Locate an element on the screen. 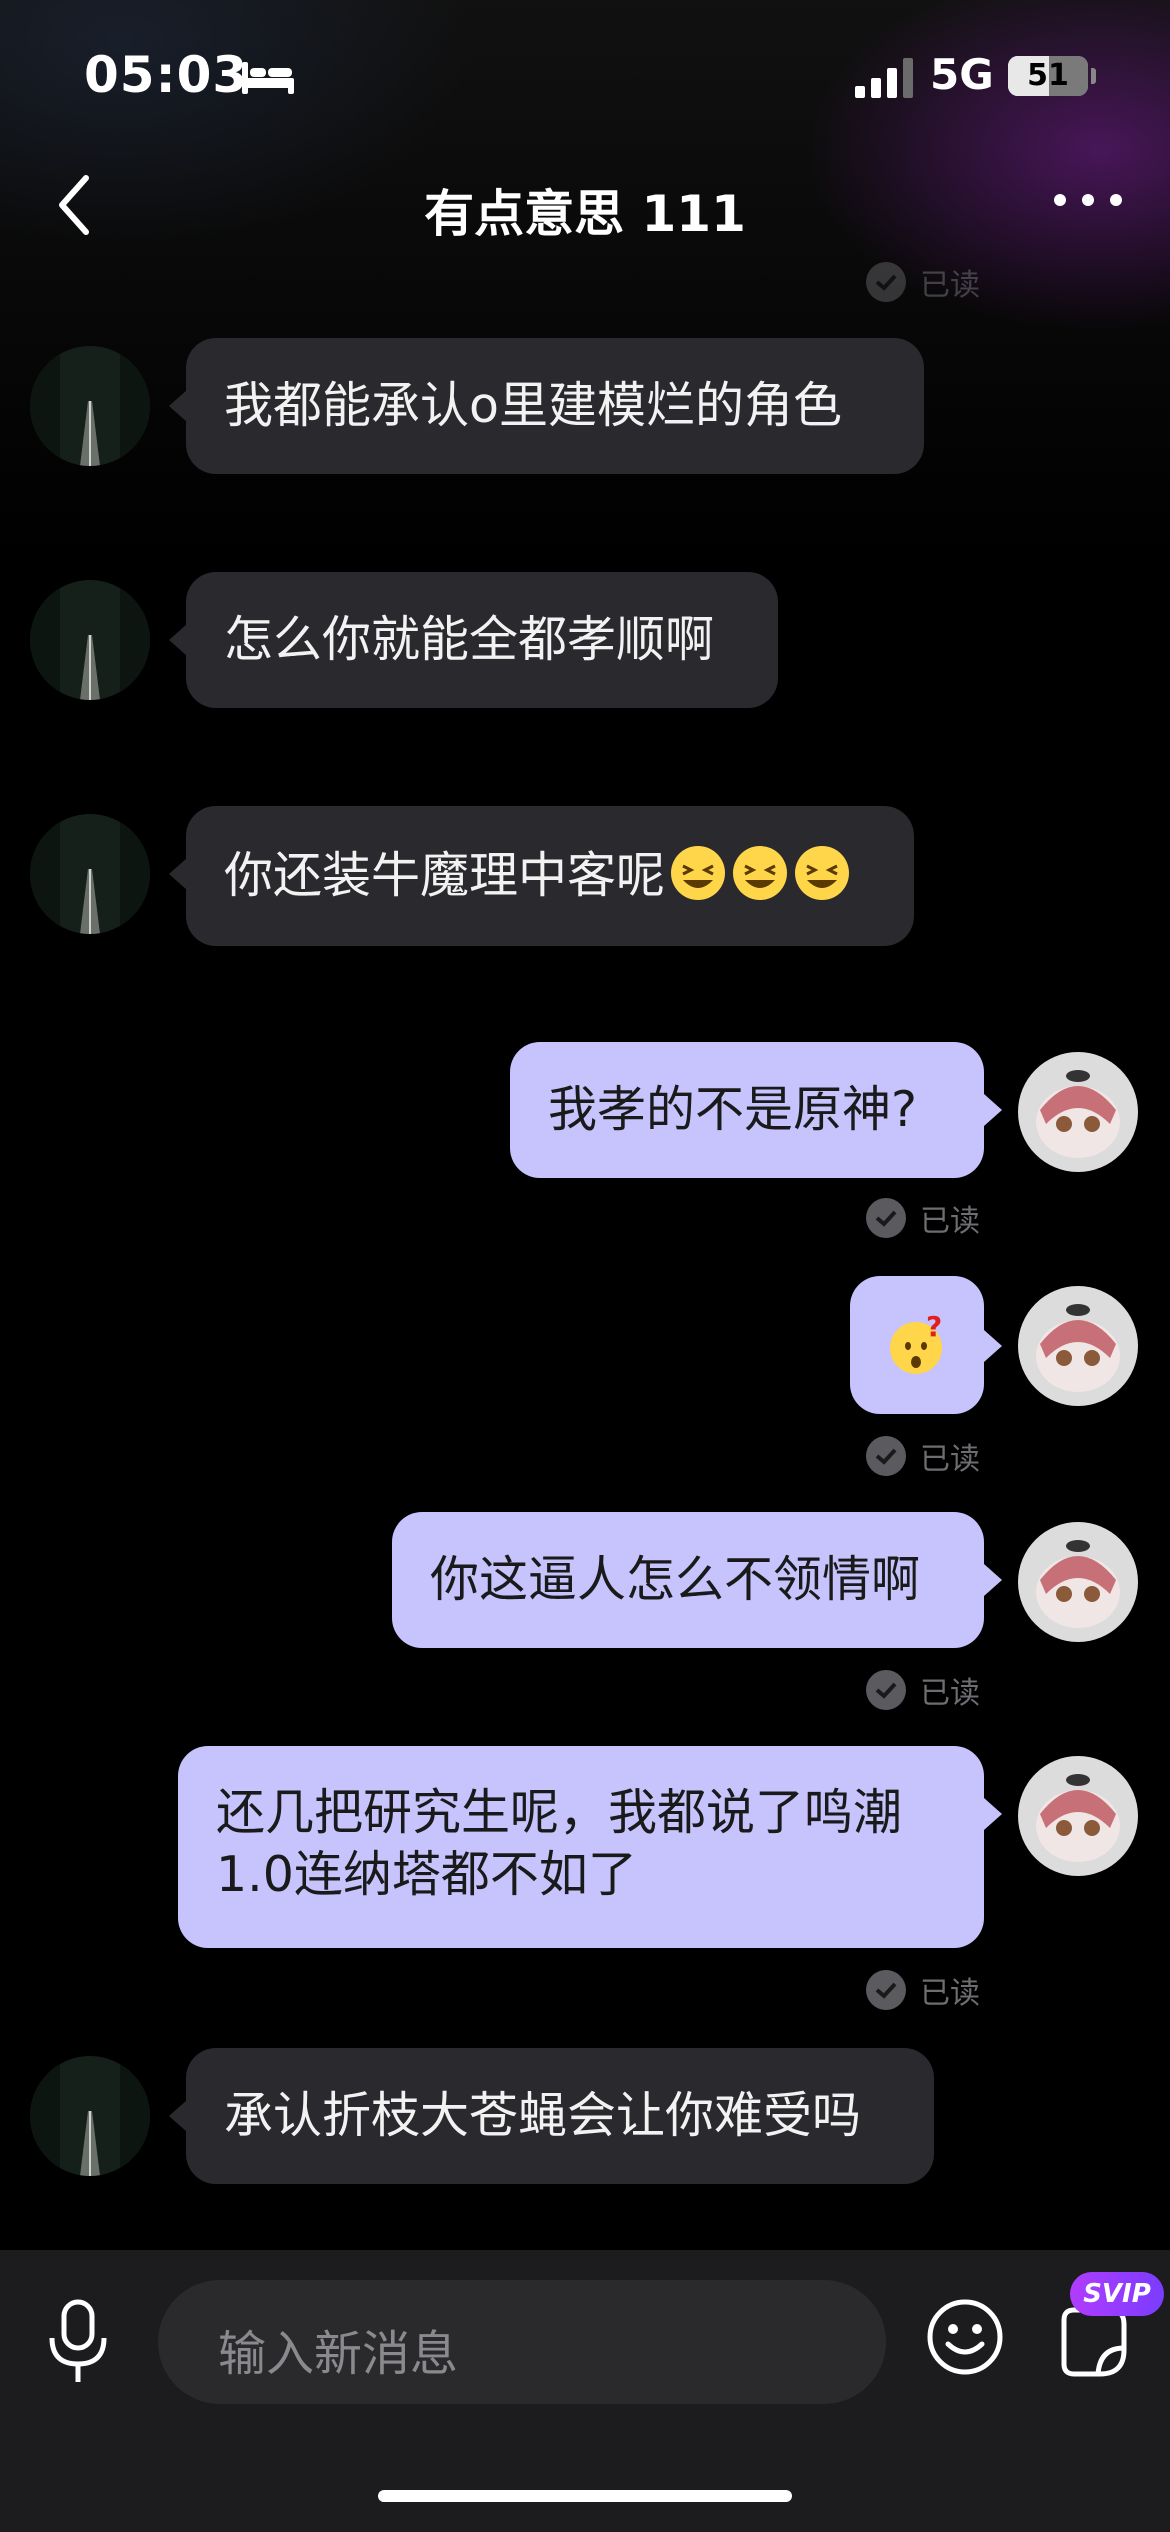 The image size is (1170, 2532). message-text-line: 1.0连纳塔都不如了 is located at coordinates (426, 1874).